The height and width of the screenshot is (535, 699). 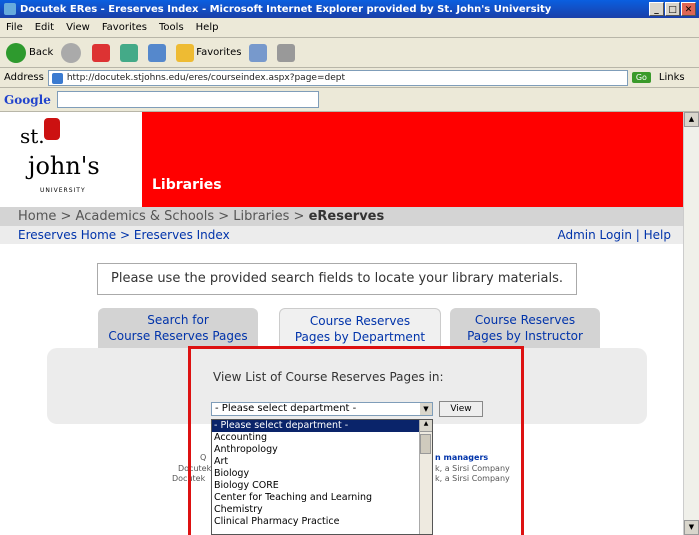 What do you see at coordinates (78, 27) in the screenshot?
I see `menu-view: View` at bounding box center [78, 27].